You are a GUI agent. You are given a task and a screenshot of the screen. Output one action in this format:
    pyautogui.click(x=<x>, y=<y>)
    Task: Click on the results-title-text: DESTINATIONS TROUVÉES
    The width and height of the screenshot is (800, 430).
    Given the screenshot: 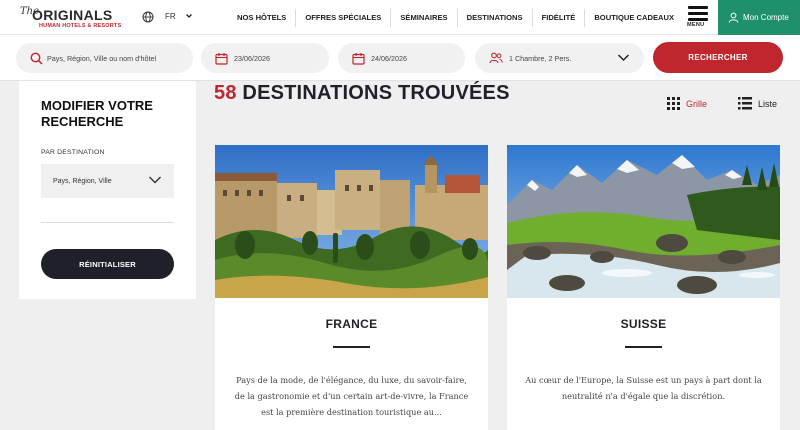 What is the action you would take?
    pyautogui.click(x=376, y=93)
    